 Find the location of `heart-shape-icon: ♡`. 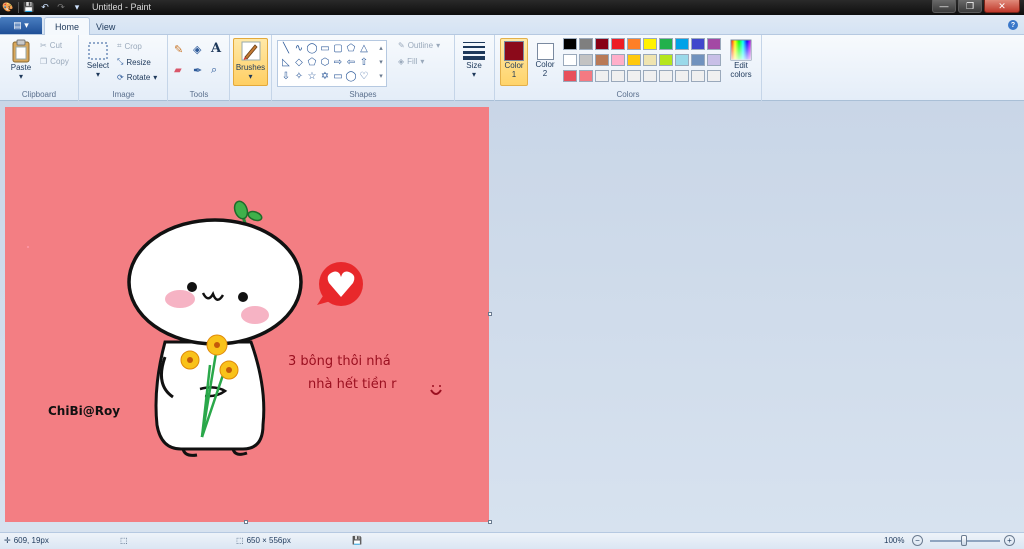

heart-shape-icon: ♡ is located at coordinates (364, 77).